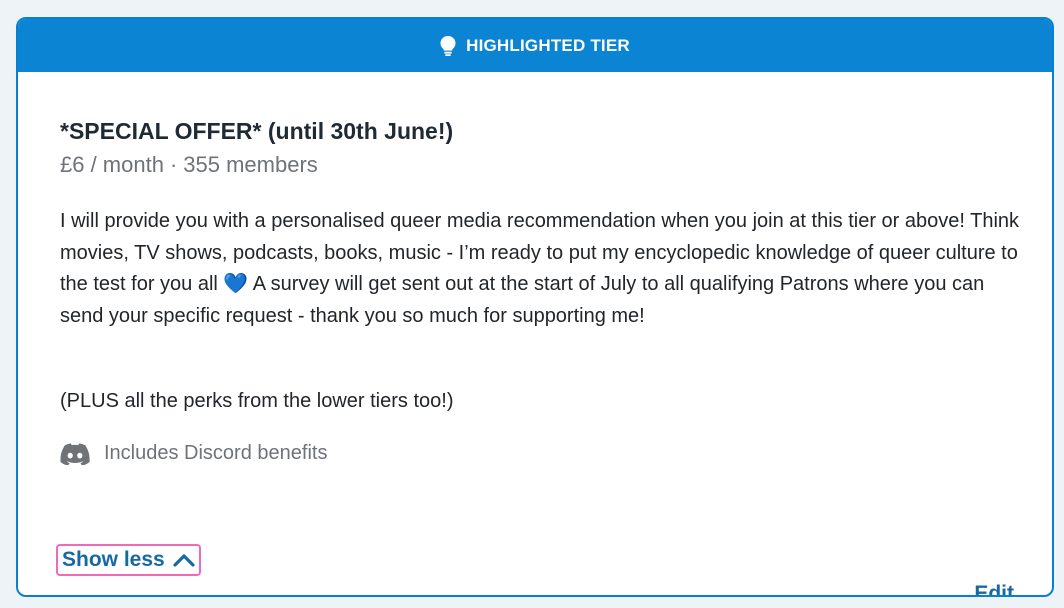 The image size is (1064, 608). Describe the element at coordinates (994, 588) in the screenshot. I see `edit-button: Edit` at that location.